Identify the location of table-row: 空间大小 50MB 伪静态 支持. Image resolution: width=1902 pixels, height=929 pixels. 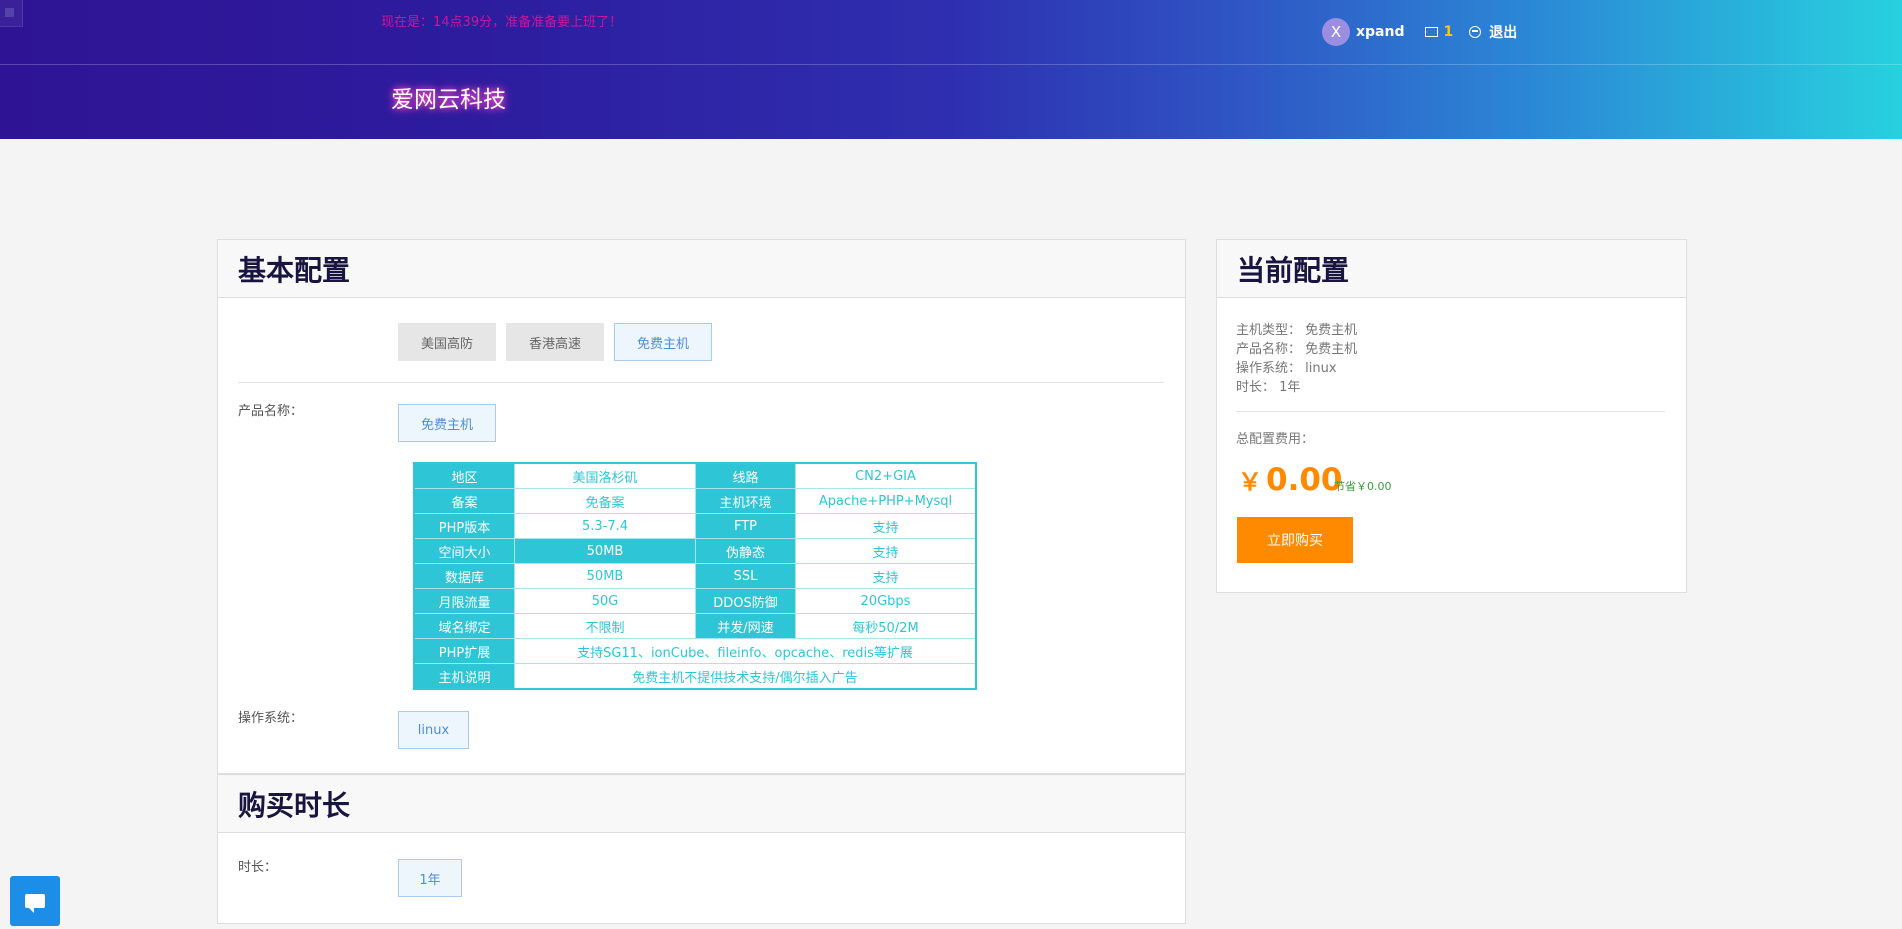
(695, 551).